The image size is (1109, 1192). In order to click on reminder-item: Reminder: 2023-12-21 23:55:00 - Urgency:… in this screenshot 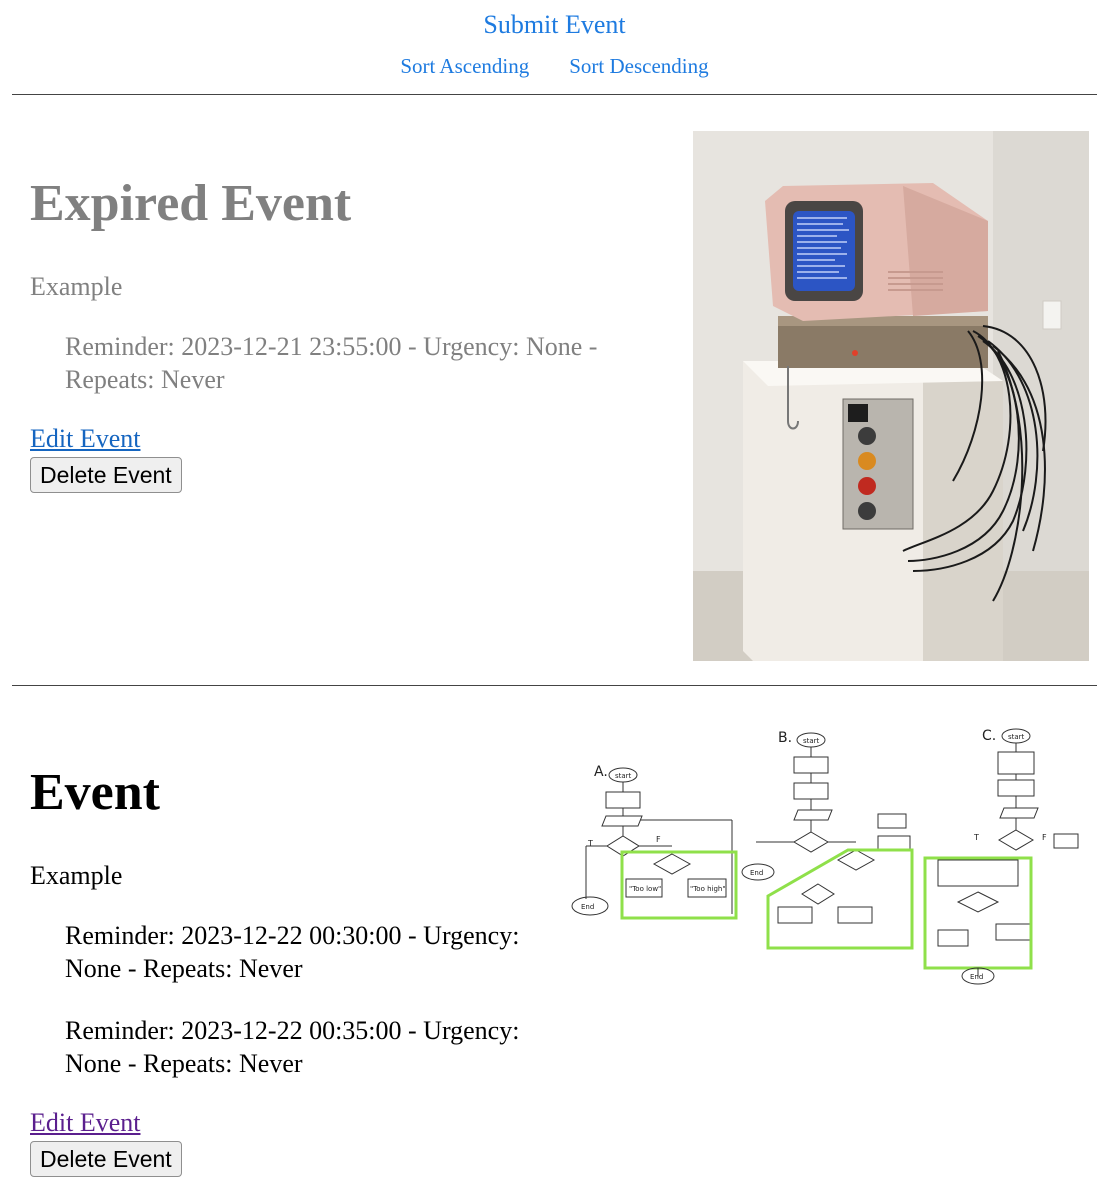, I will do `click(331, 363)`.